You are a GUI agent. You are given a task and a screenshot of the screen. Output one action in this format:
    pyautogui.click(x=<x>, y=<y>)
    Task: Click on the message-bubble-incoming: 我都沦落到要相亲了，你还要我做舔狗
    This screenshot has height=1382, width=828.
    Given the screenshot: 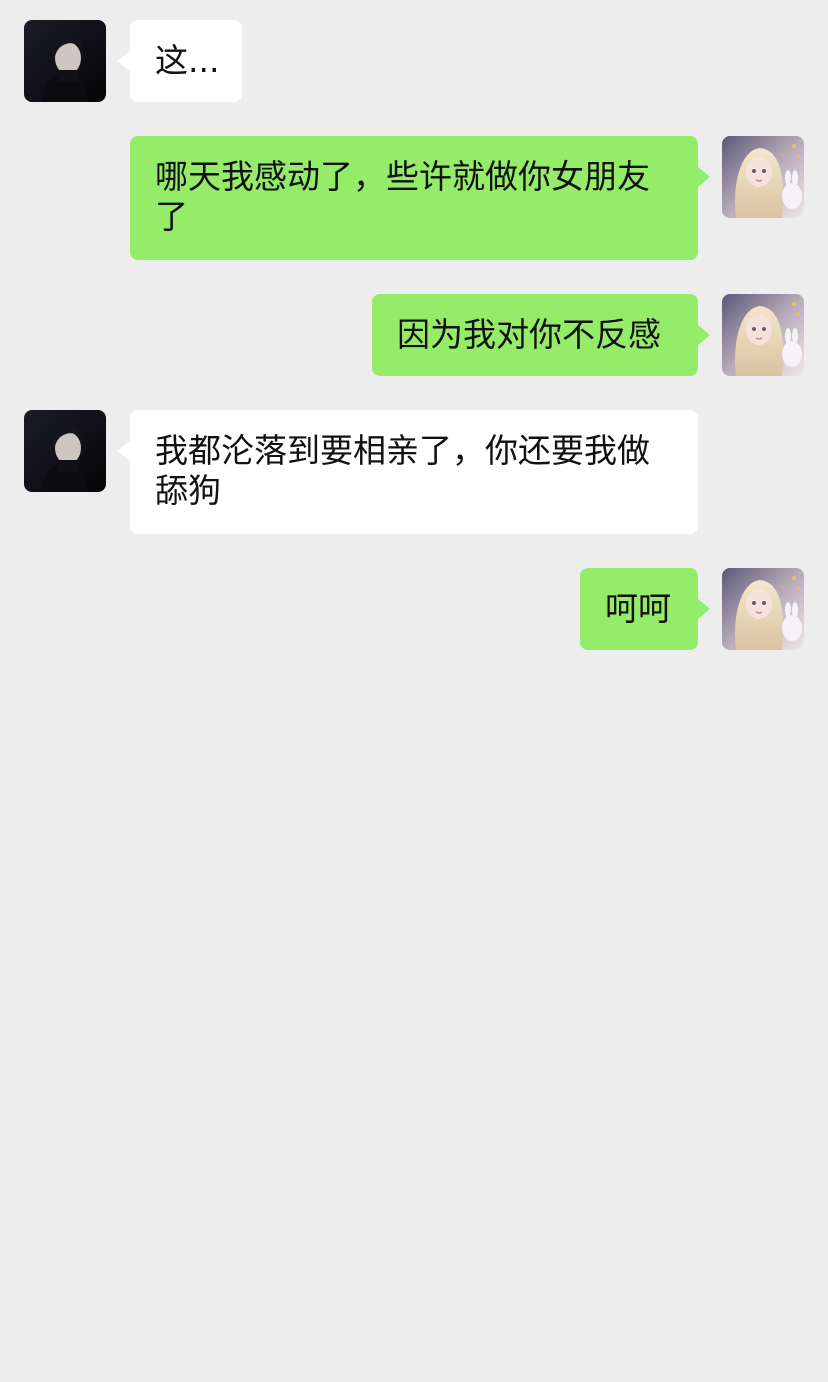 What is the action you would take?
    pyautogui.click(x=408, y=472)
    